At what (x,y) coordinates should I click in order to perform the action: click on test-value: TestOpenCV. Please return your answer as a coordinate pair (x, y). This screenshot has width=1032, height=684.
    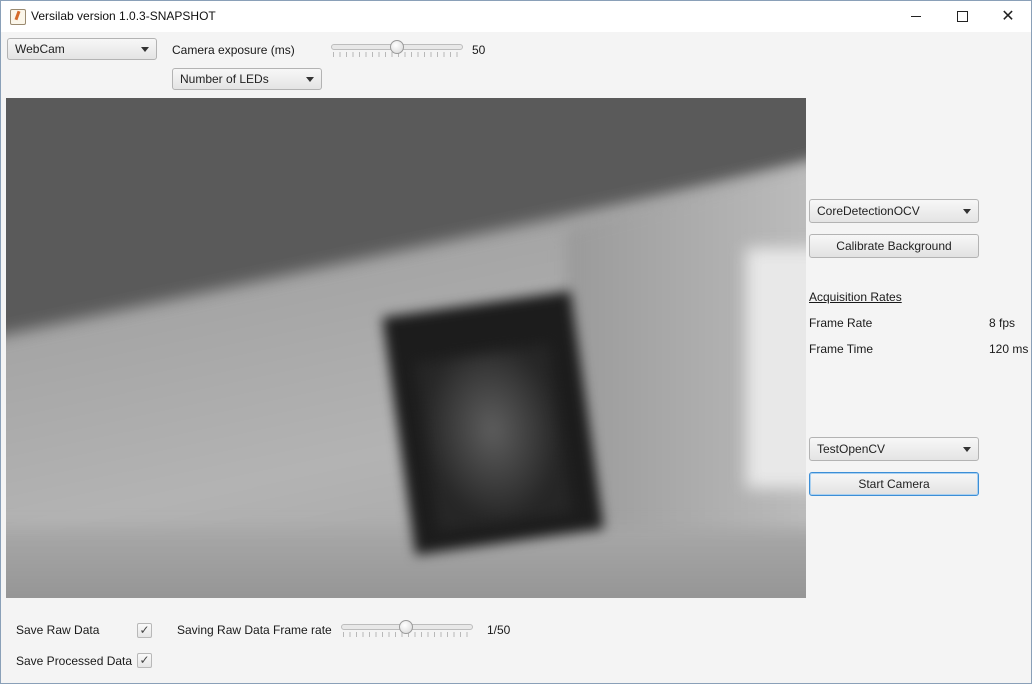
    Looking at the image, I should click on (851, 449).